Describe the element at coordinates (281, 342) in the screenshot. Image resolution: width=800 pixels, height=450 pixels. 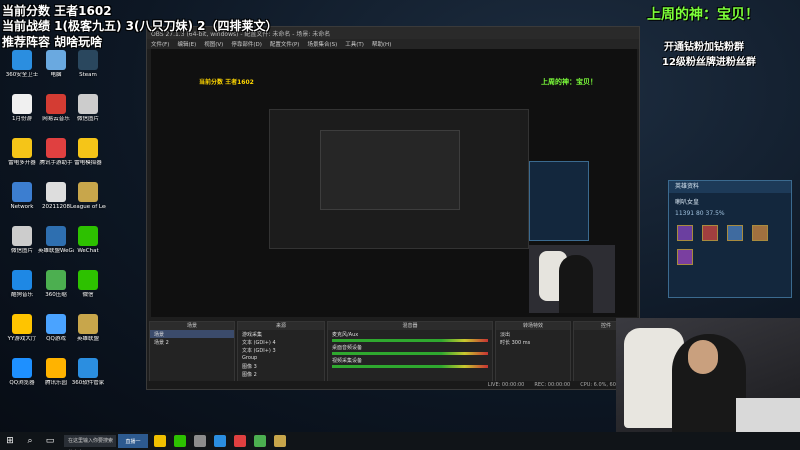
I see `source-item: 文本 (GDI+) 4` at that location.